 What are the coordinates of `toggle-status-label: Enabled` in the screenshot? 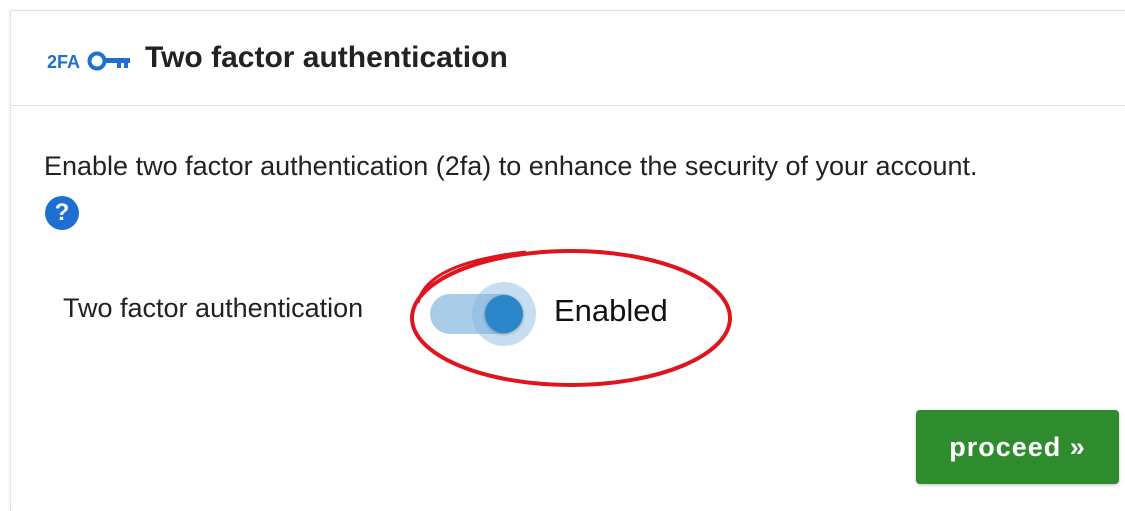 It's located at (611, 310).